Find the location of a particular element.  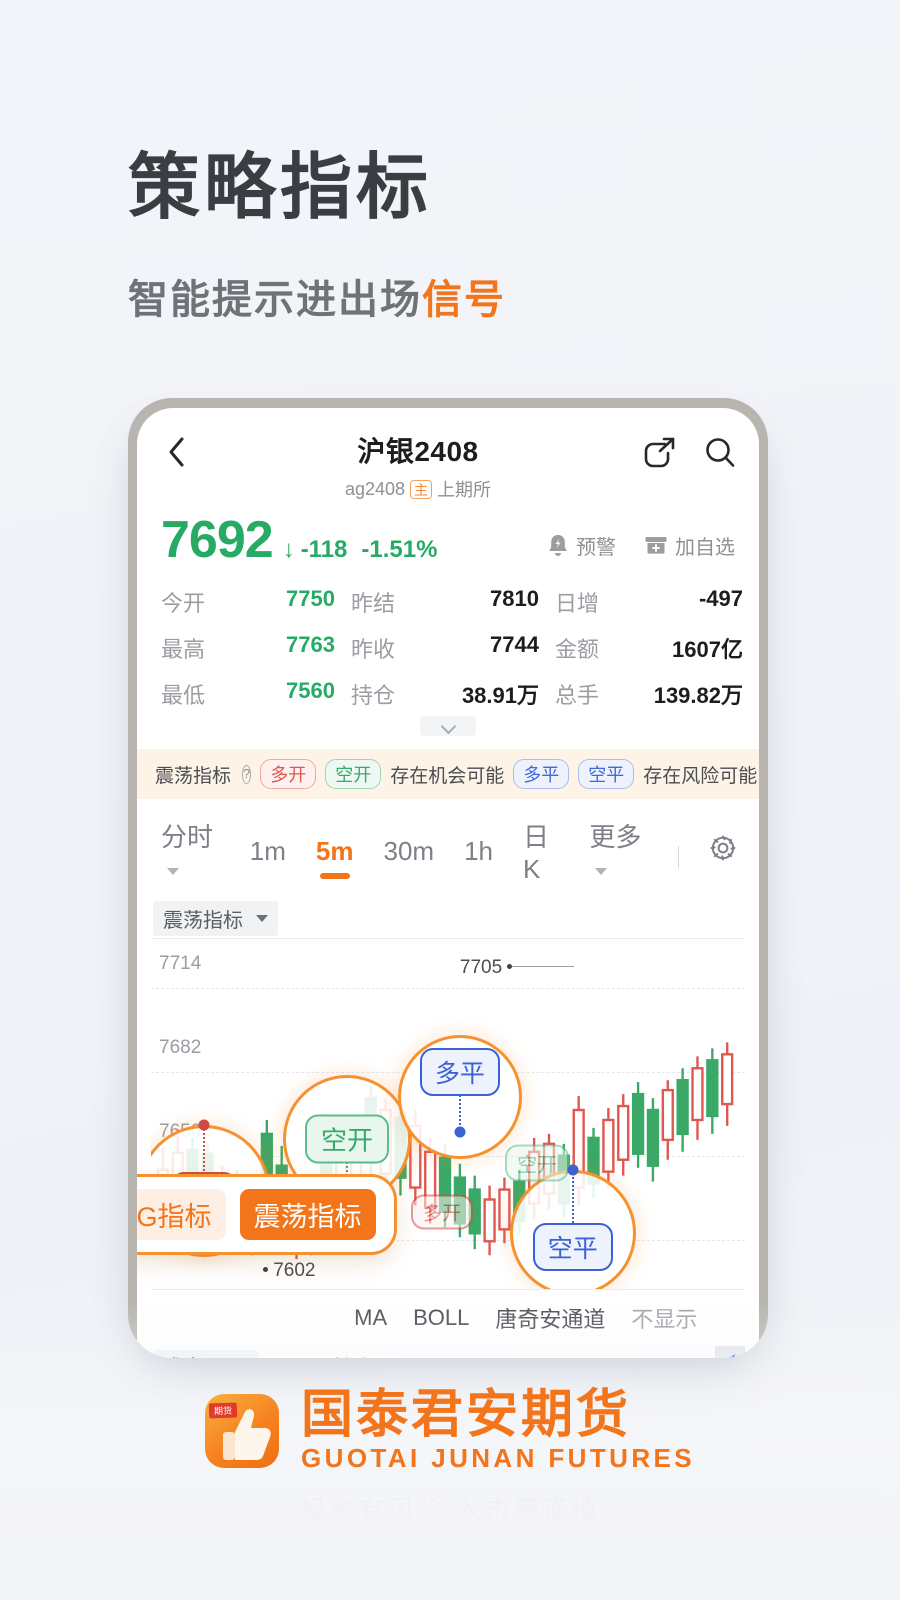

quote-value: 139.82万 is located at coordinates (698, 695).